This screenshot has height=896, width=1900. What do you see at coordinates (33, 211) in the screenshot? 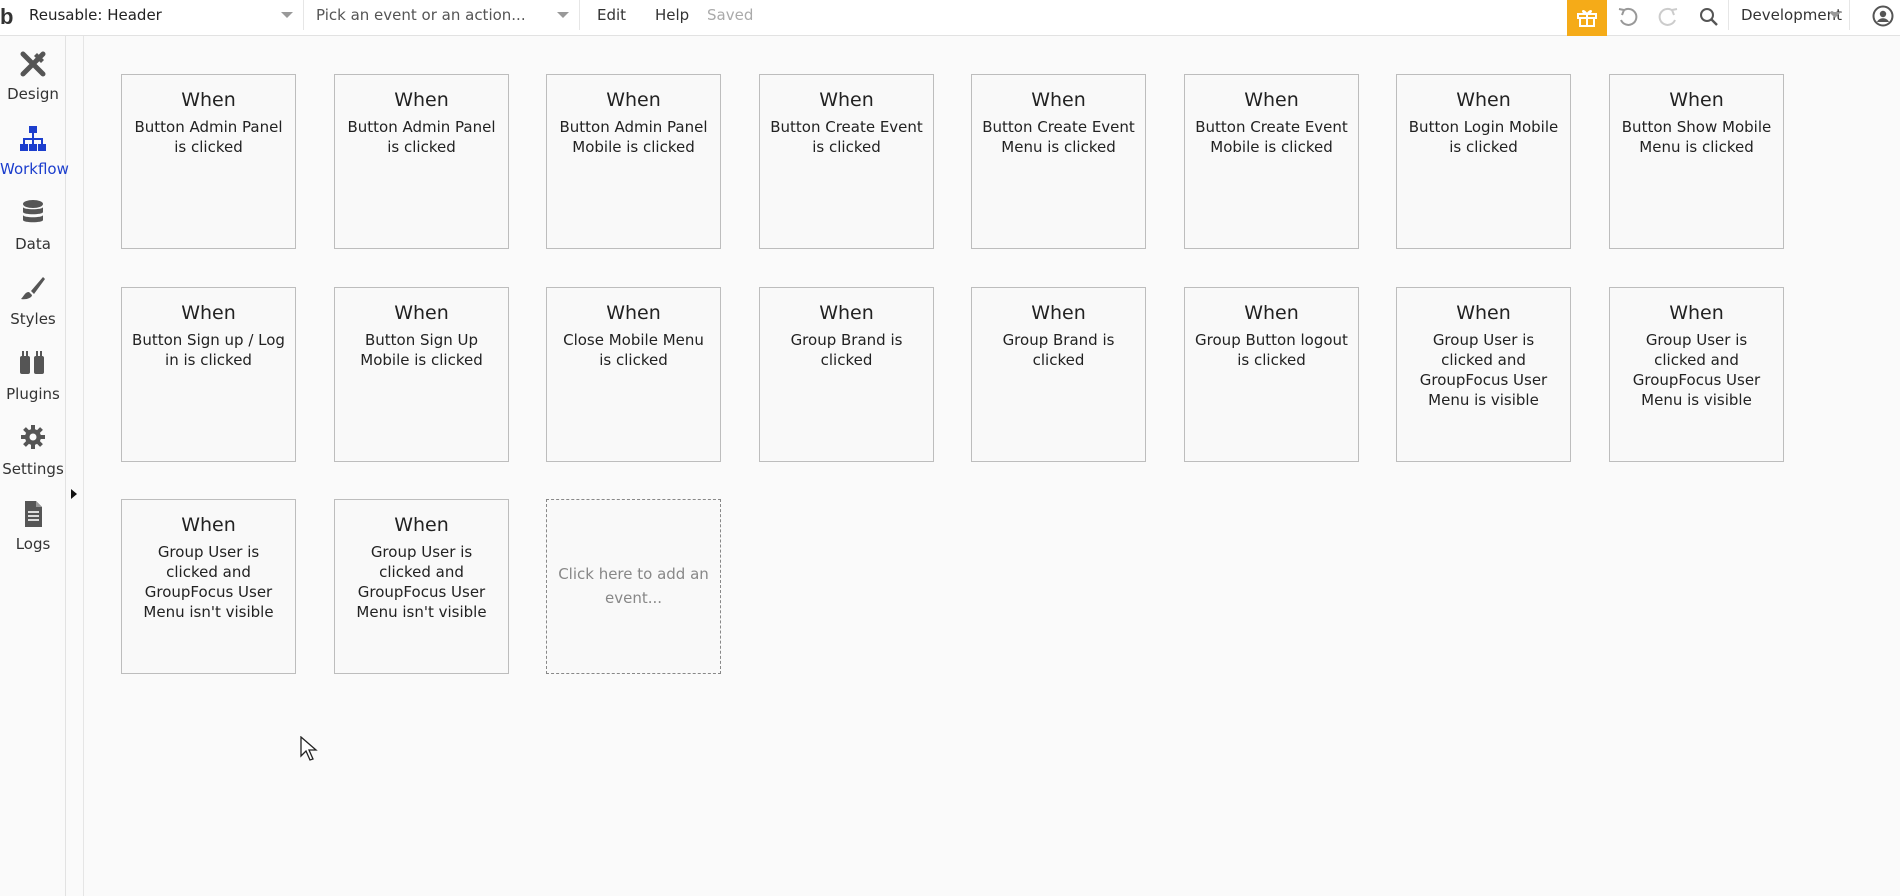
I see `database-icon` at bounding box center [33, 211].